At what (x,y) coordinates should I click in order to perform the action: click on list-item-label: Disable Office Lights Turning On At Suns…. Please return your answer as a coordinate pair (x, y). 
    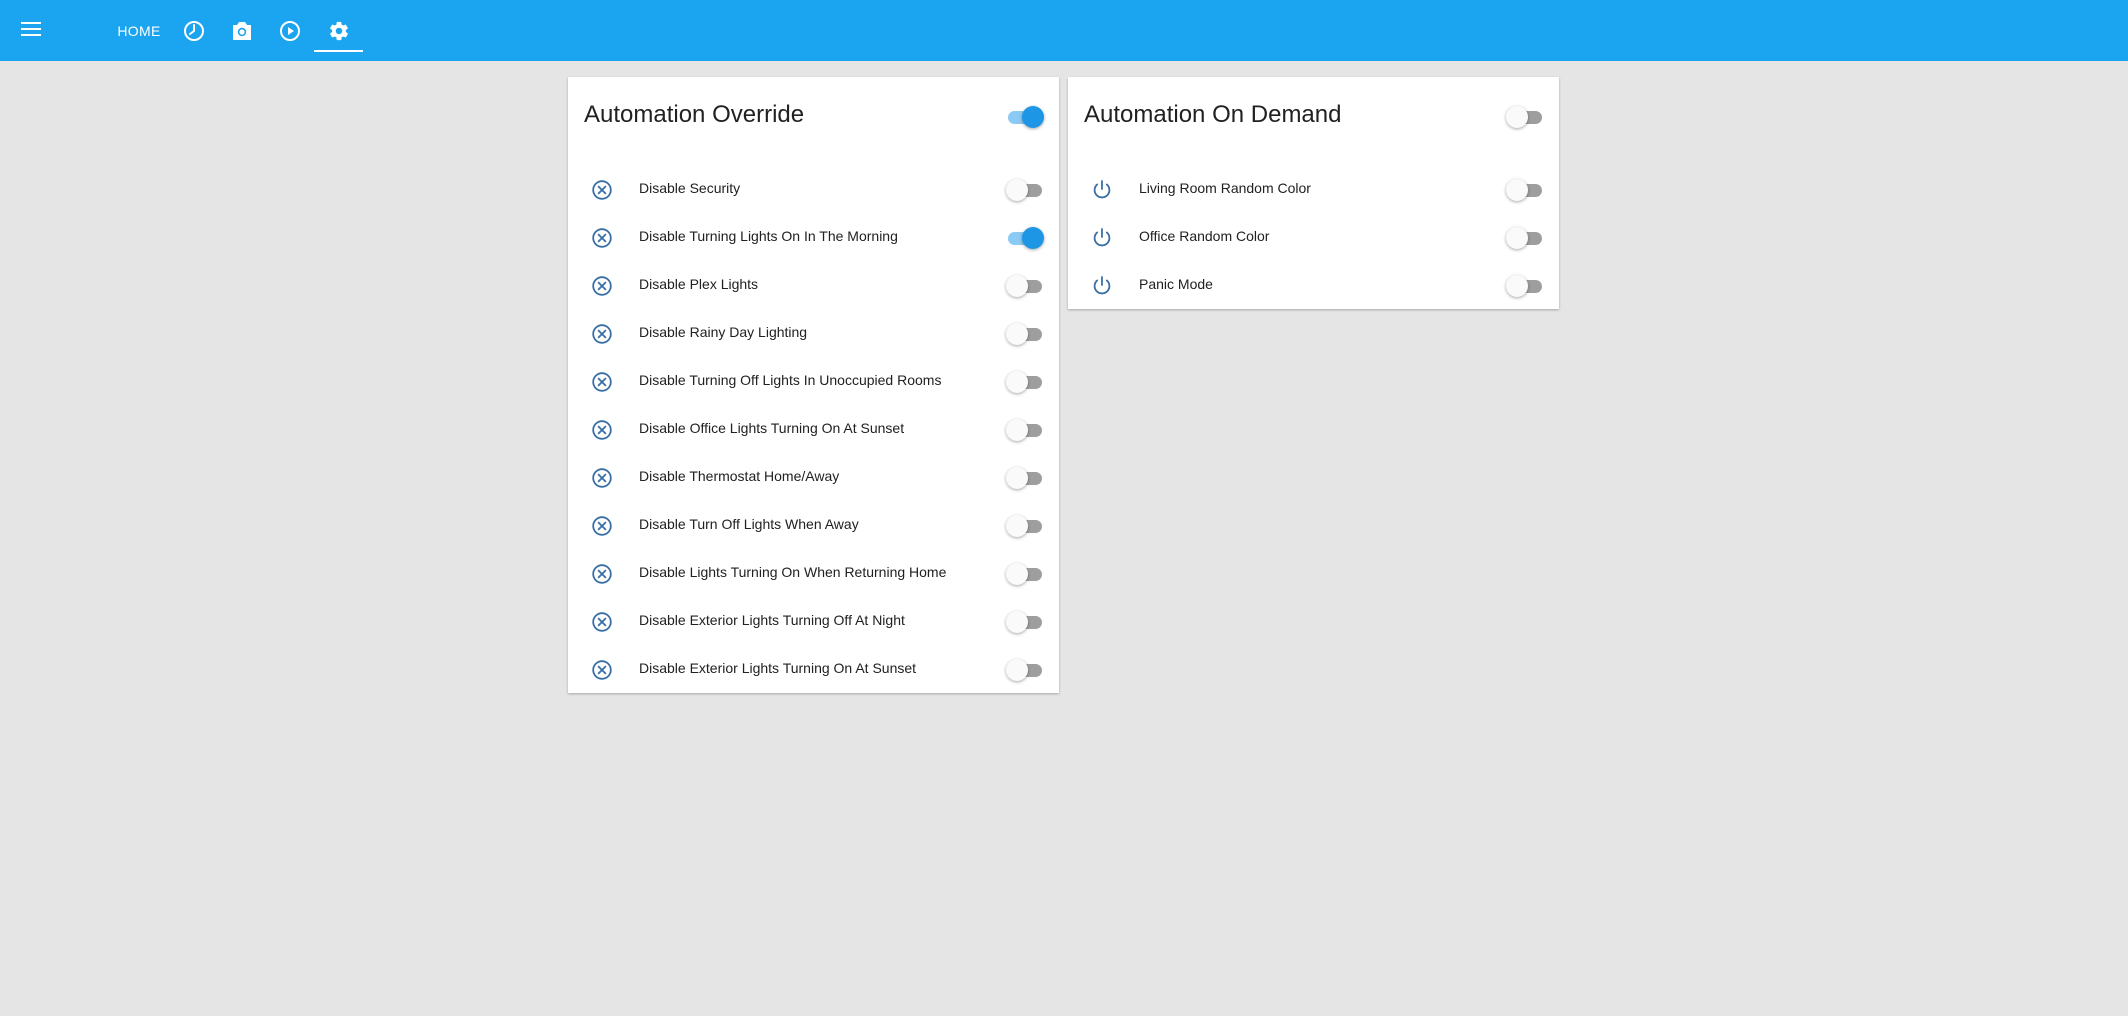
    Looking at the image, I should click on (772, 428).